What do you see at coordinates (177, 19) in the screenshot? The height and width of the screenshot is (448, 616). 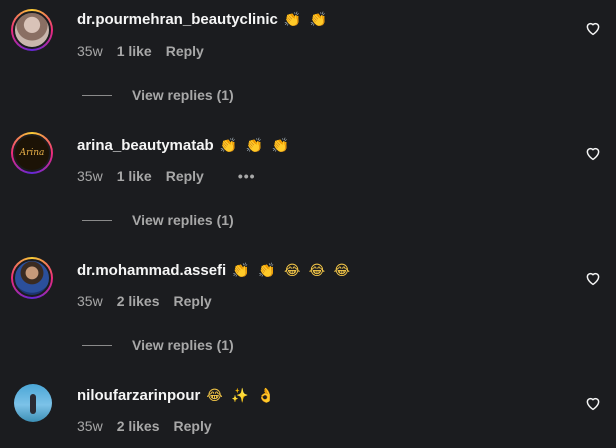 I see `comment-username: dr.pourmehran_beautyclinic` at bounding box center [177, 19].